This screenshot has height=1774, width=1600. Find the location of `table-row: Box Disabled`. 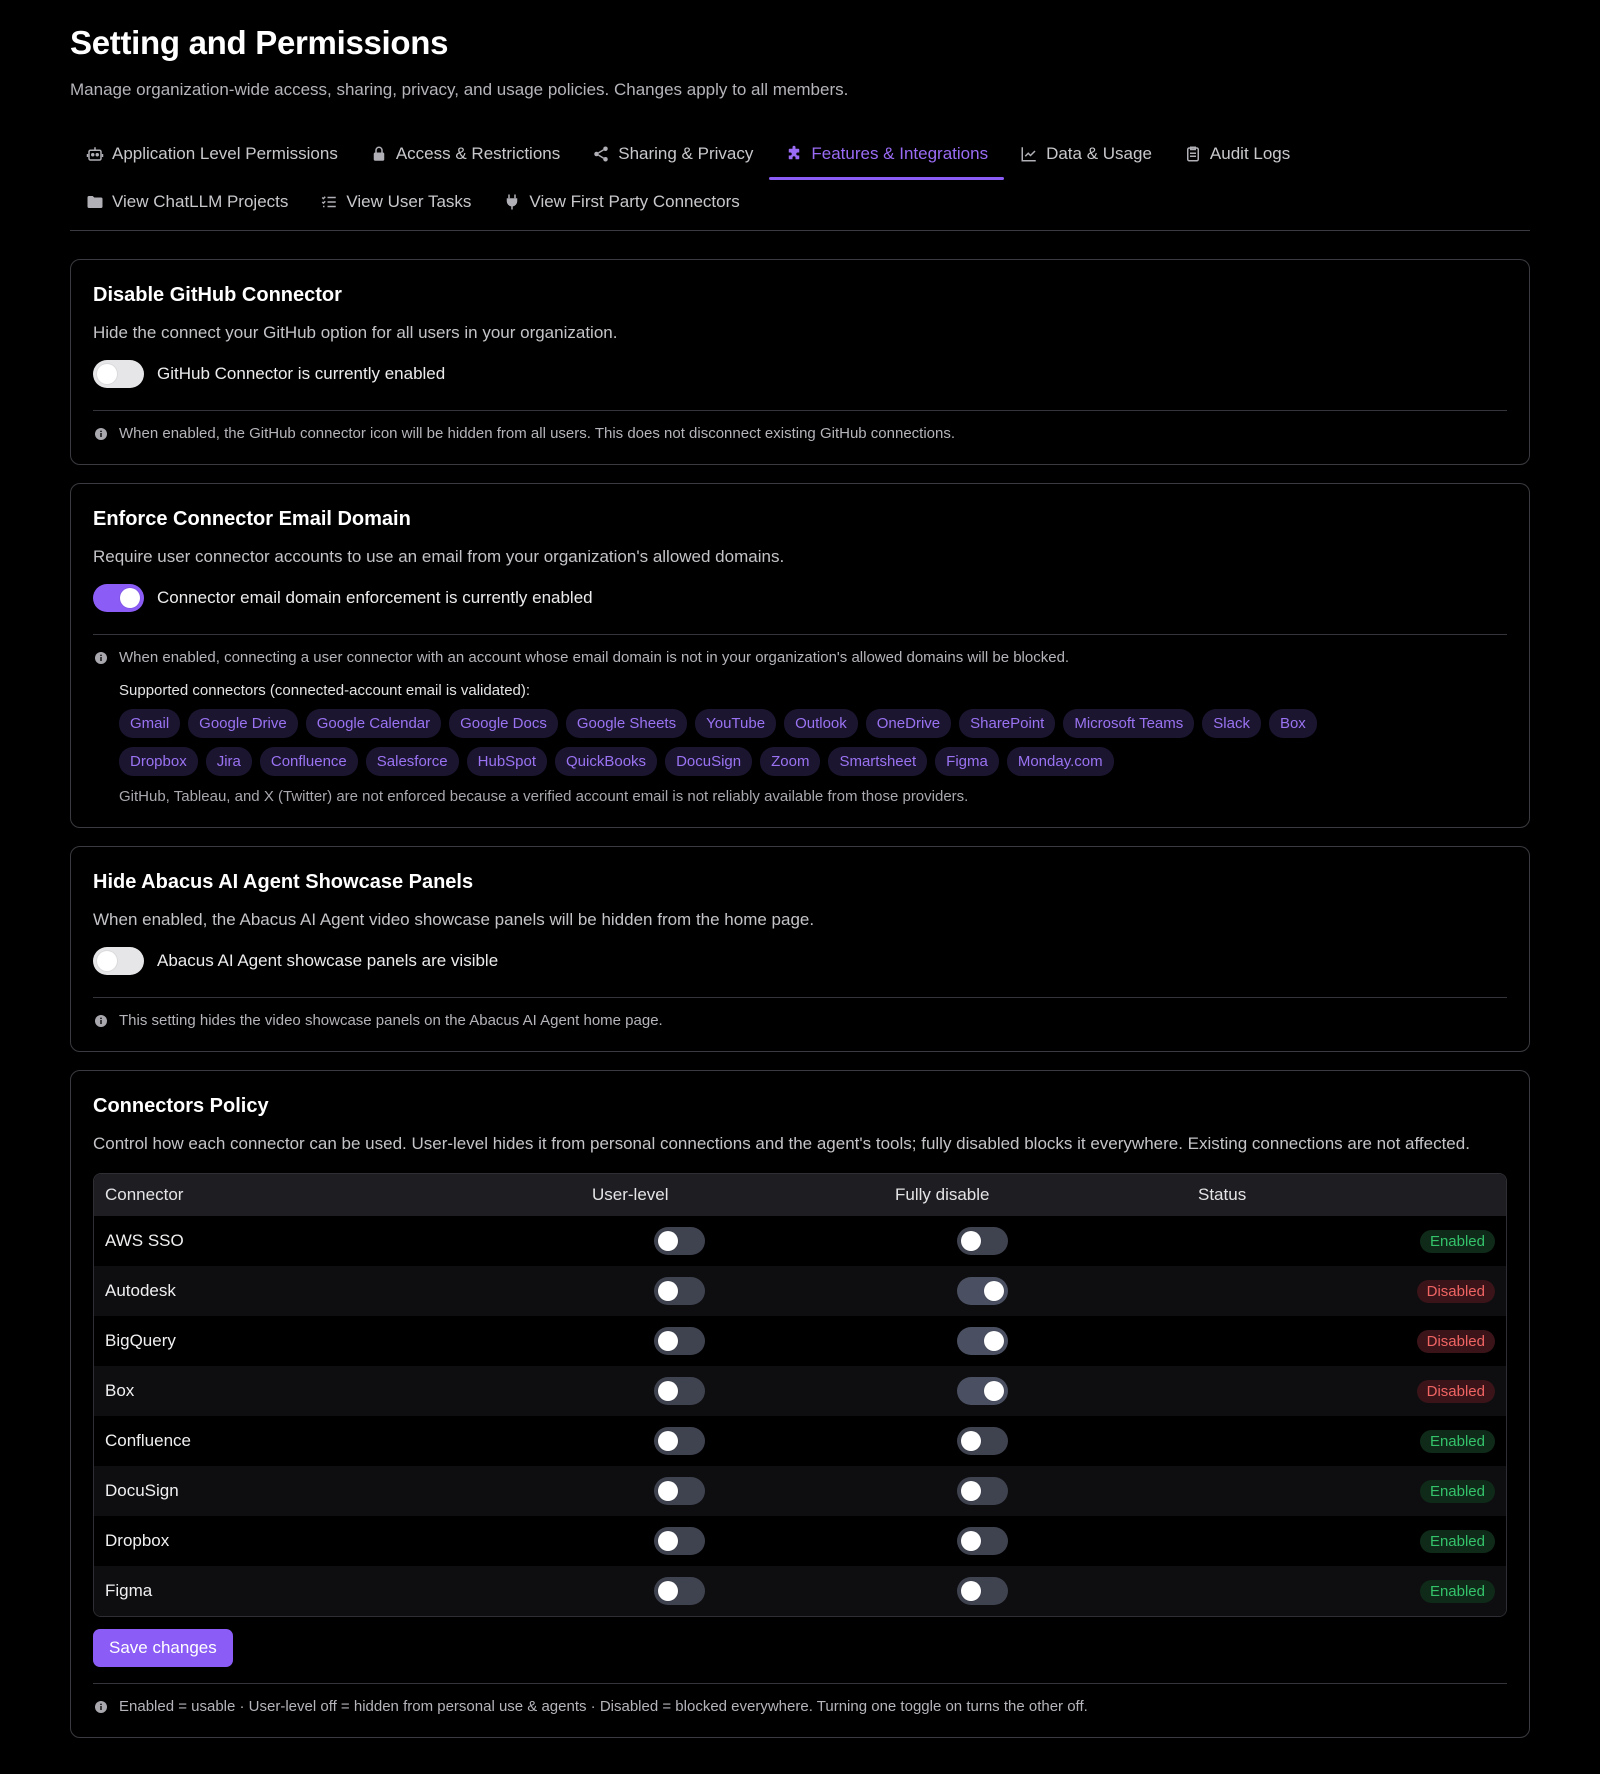

table-row: Box Disabled is located at coordinates (800, 1391).